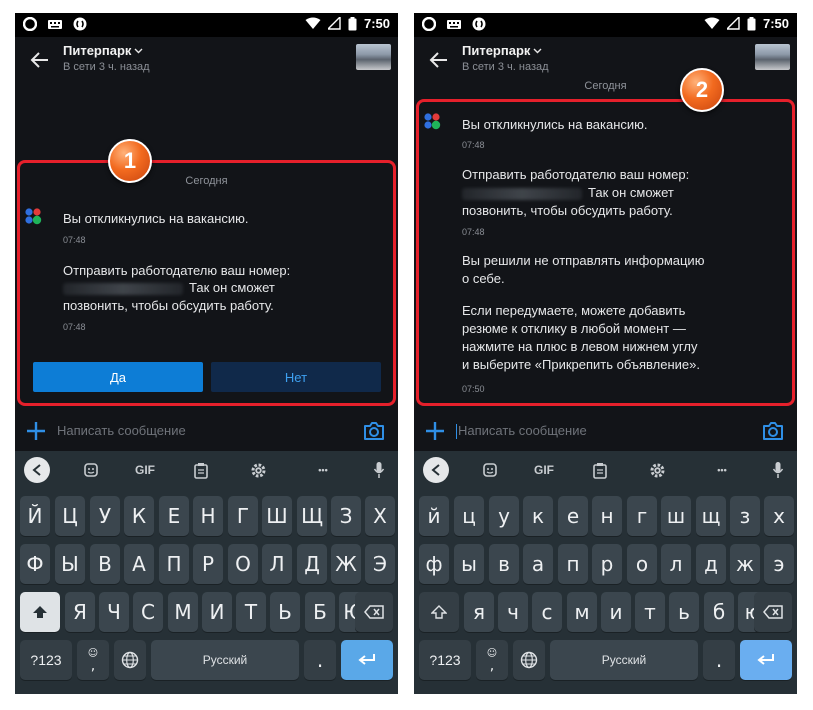 The height and width of the screenshot is (710, 813). I want to click on key: Й, so click(35, 516).